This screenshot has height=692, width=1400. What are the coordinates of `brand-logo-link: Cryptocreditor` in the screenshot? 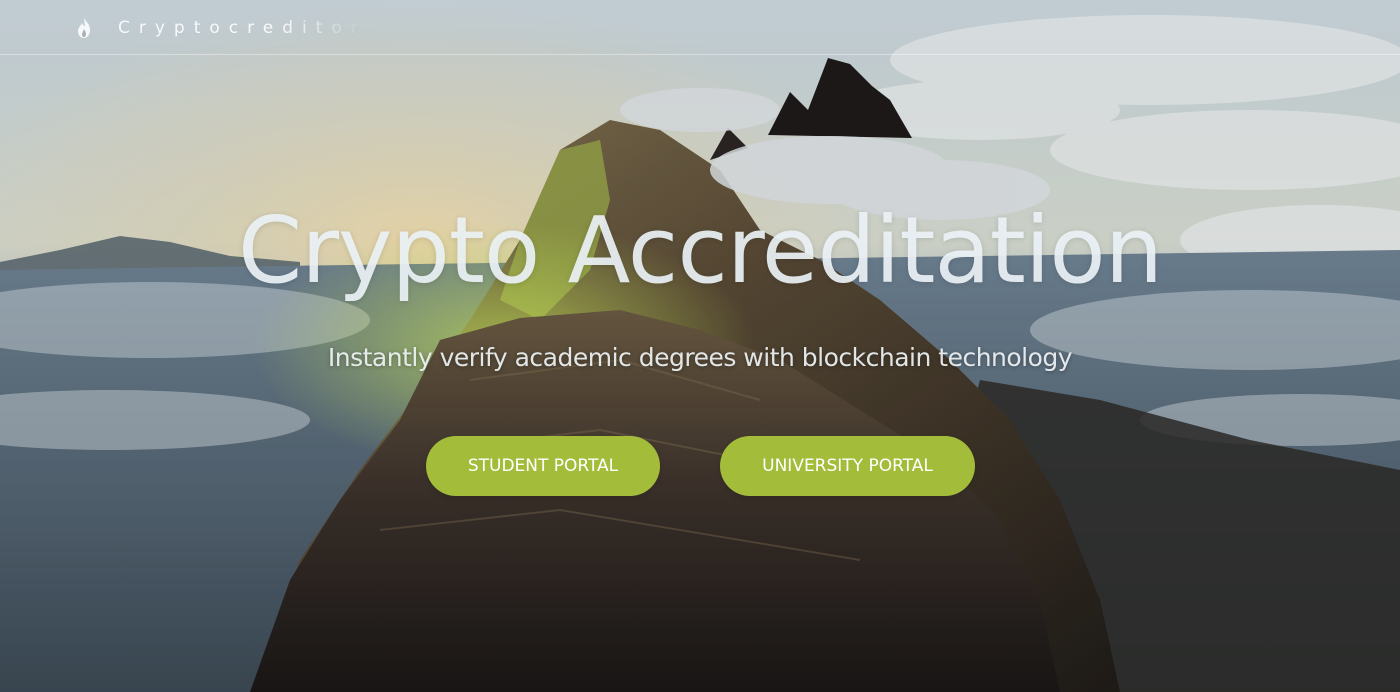 It's located at (220, 28).